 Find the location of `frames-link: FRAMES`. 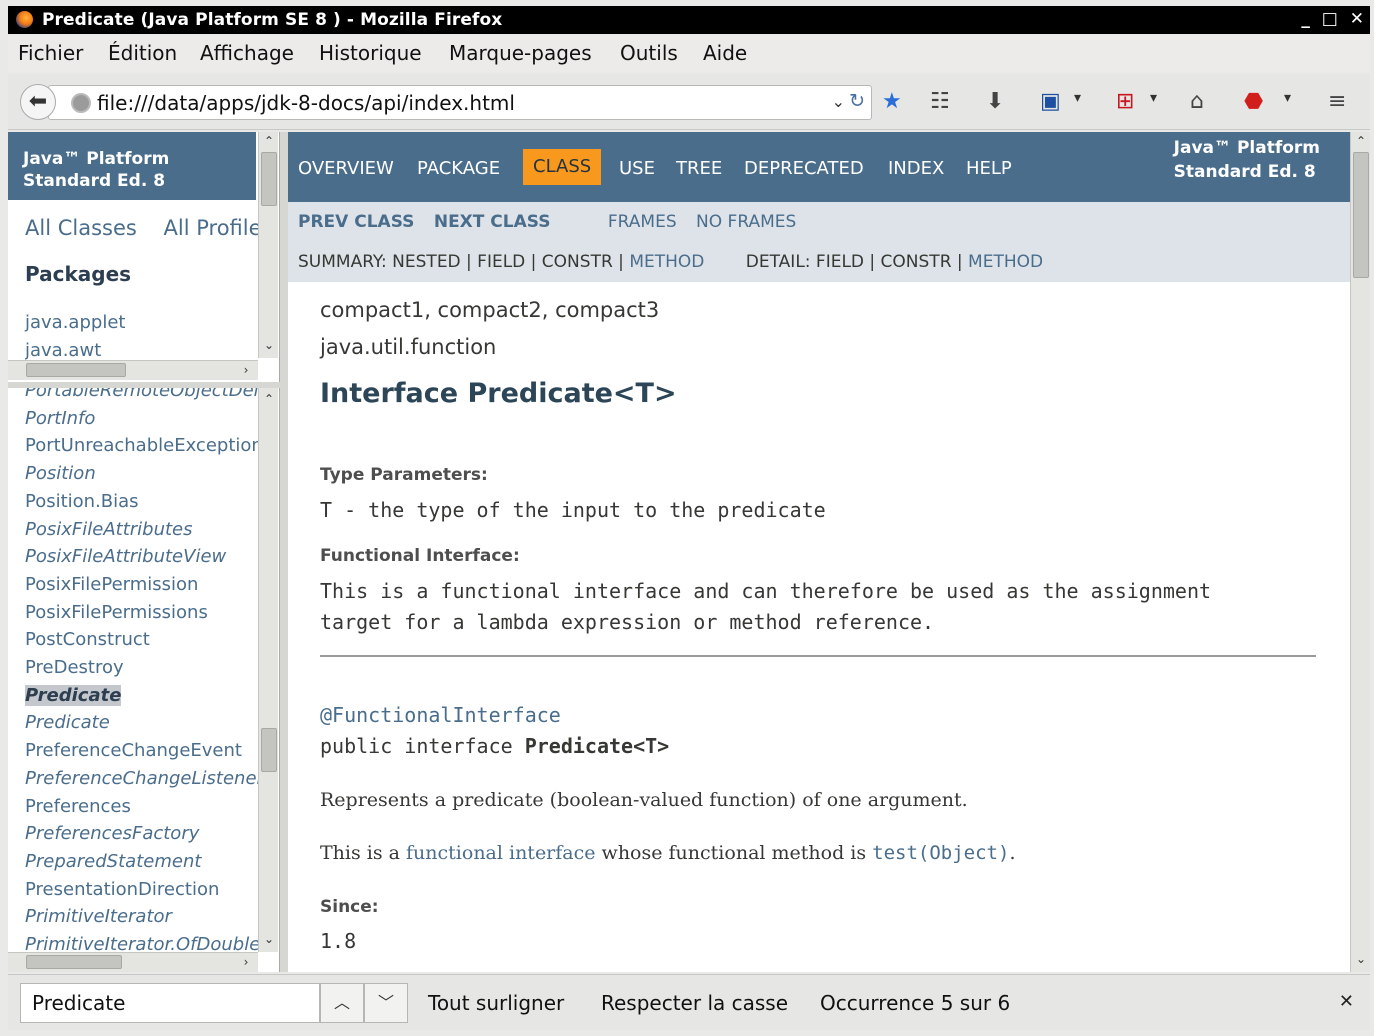

frames-link: FRAMES is located at coordinates (642, 222).